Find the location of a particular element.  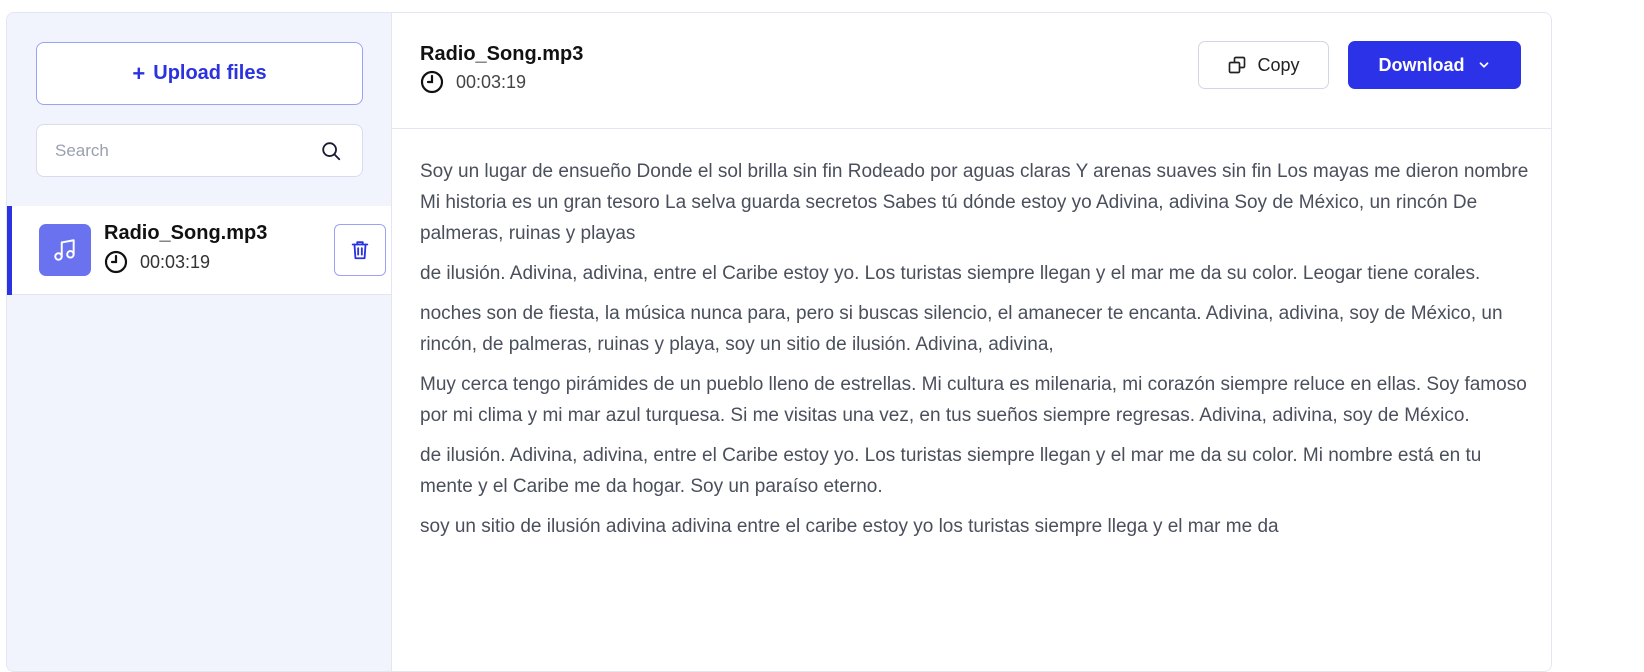

file-list-item: Radio_Song.mp3 00:03:19 is located at coordinates (199, 250).